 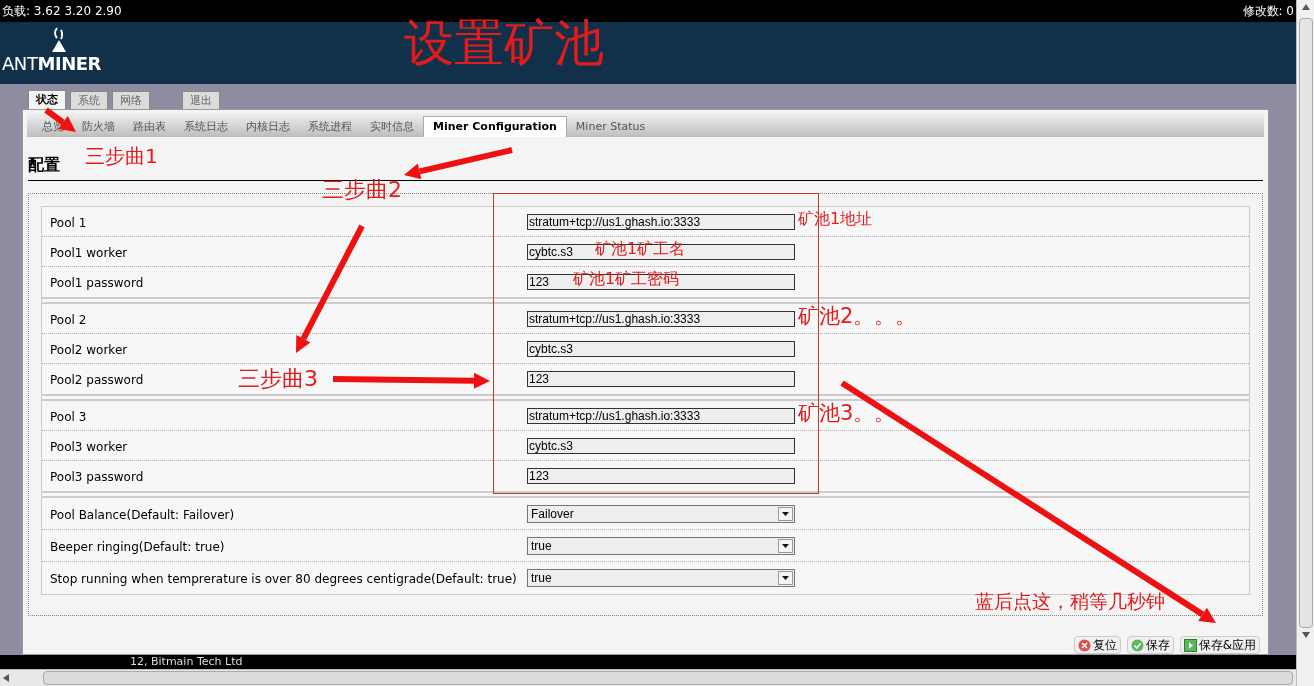 What do you see at coordinates (68, 416) in the screenshot?
I see `field-label: Pool 3` at bounding box center [68, 416].